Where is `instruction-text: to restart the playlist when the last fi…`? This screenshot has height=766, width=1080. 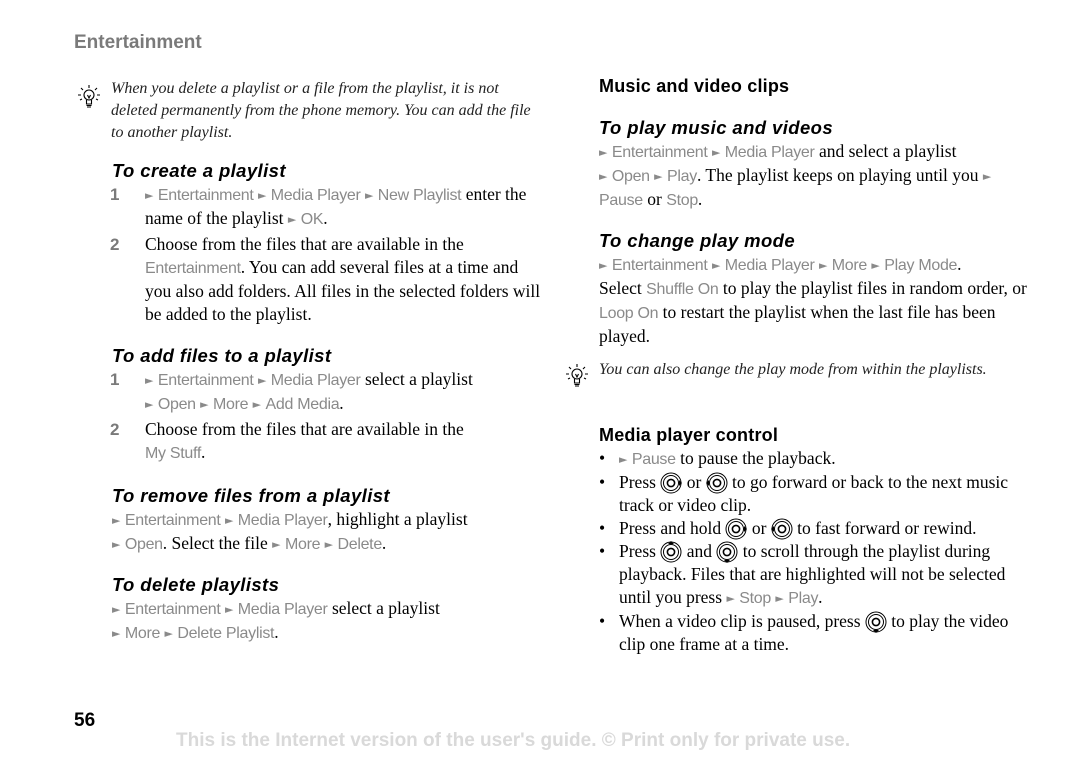
instruction-text: to restart the playlist when the last fi… is located at coordinates (797, 324).